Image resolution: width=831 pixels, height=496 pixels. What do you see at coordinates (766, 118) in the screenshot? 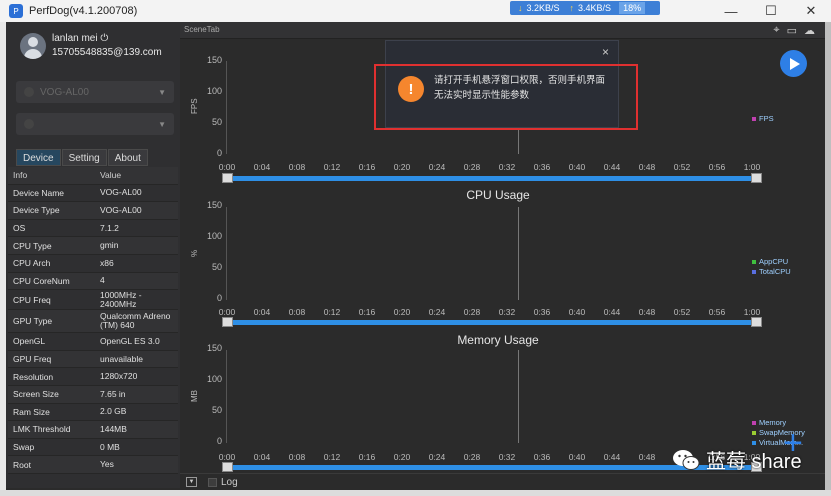
I see `legend-label: FPS` at bounding box center [766, 118].